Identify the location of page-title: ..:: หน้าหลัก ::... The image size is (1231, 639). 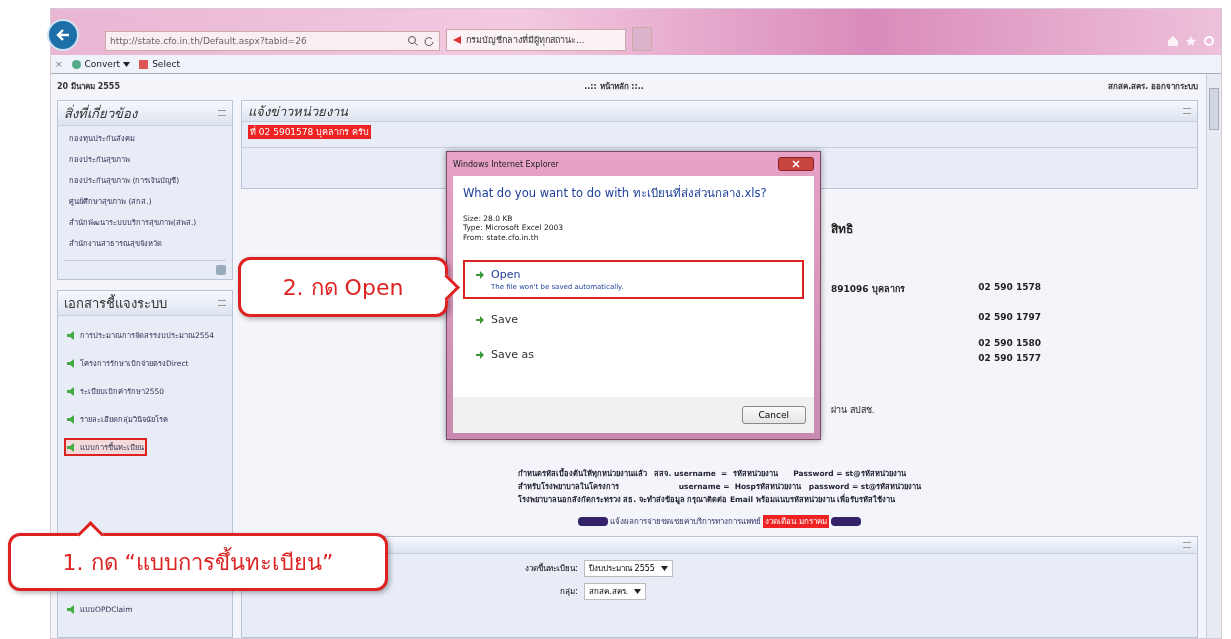
(614, 86).